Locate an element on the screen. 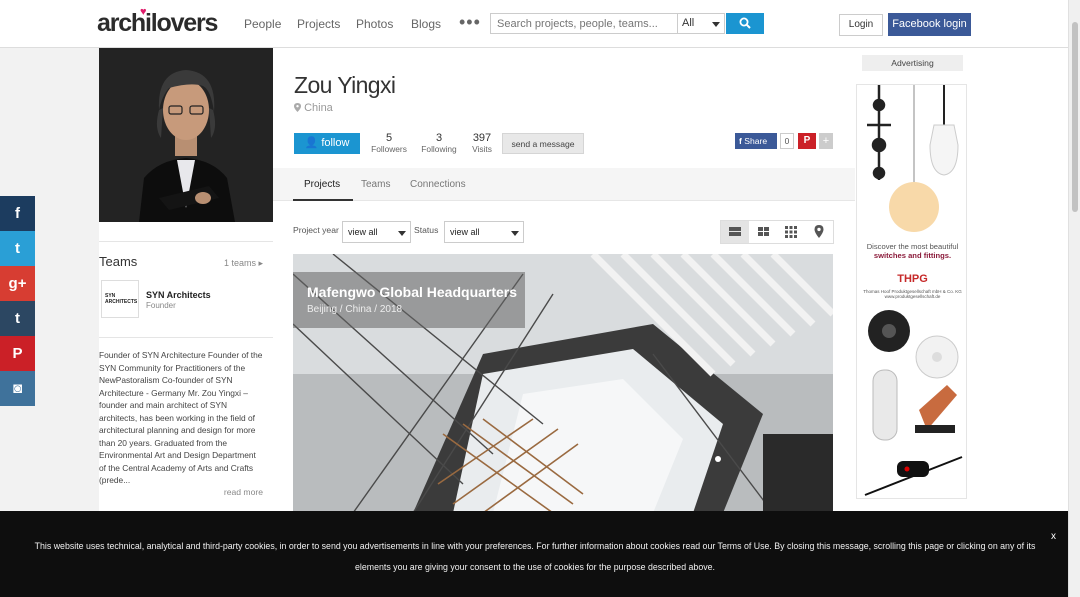 This screenshot has height=597, width=1080. visits-label: Visits is located at coordinates (482, 149).